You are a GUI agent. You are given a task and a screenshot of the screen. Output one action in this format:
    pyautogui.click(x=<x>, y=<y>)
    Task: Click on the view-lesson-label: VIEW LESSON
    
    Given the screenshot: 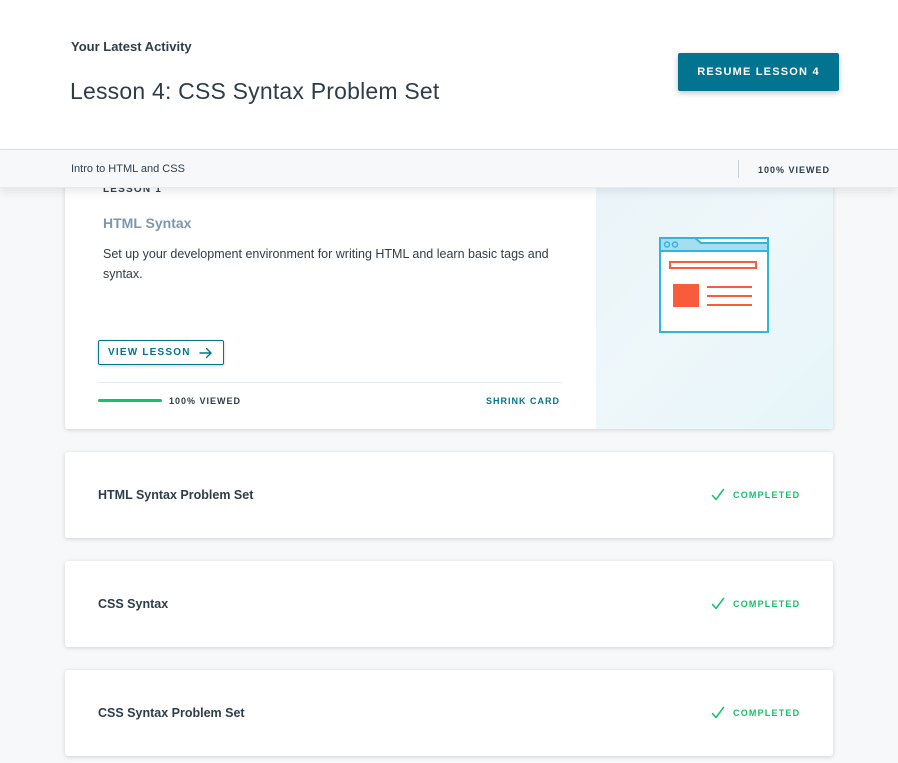 What is the action you would take?
    pyautogui.click(x=149, y=352)
    